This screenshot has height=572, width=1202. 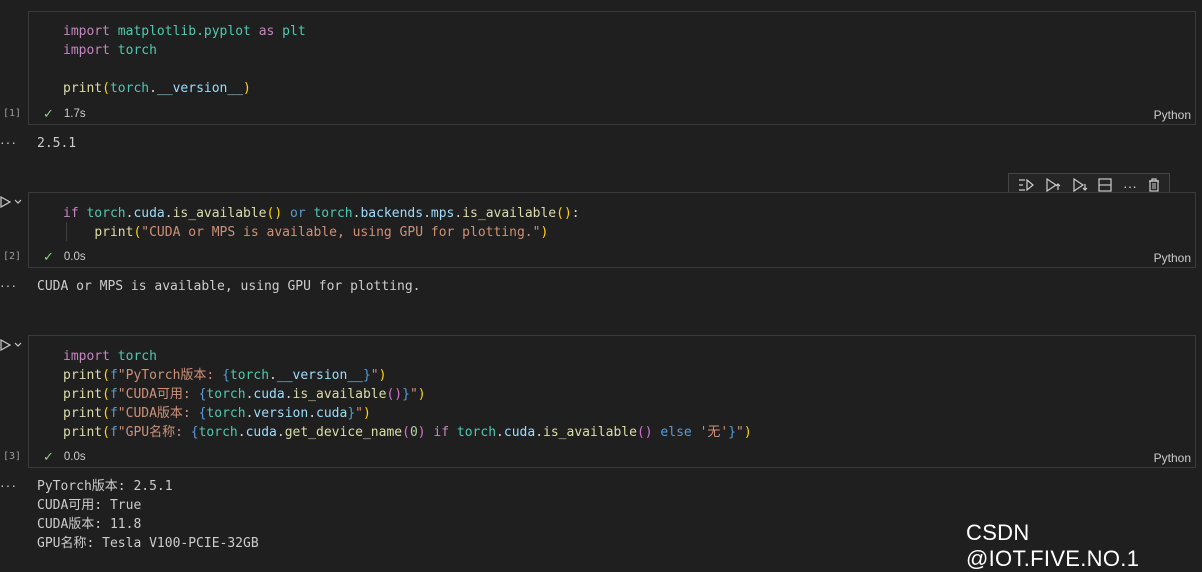 I want to click on cell-status: ✓ 1.7s, so click(x=64, y=114).